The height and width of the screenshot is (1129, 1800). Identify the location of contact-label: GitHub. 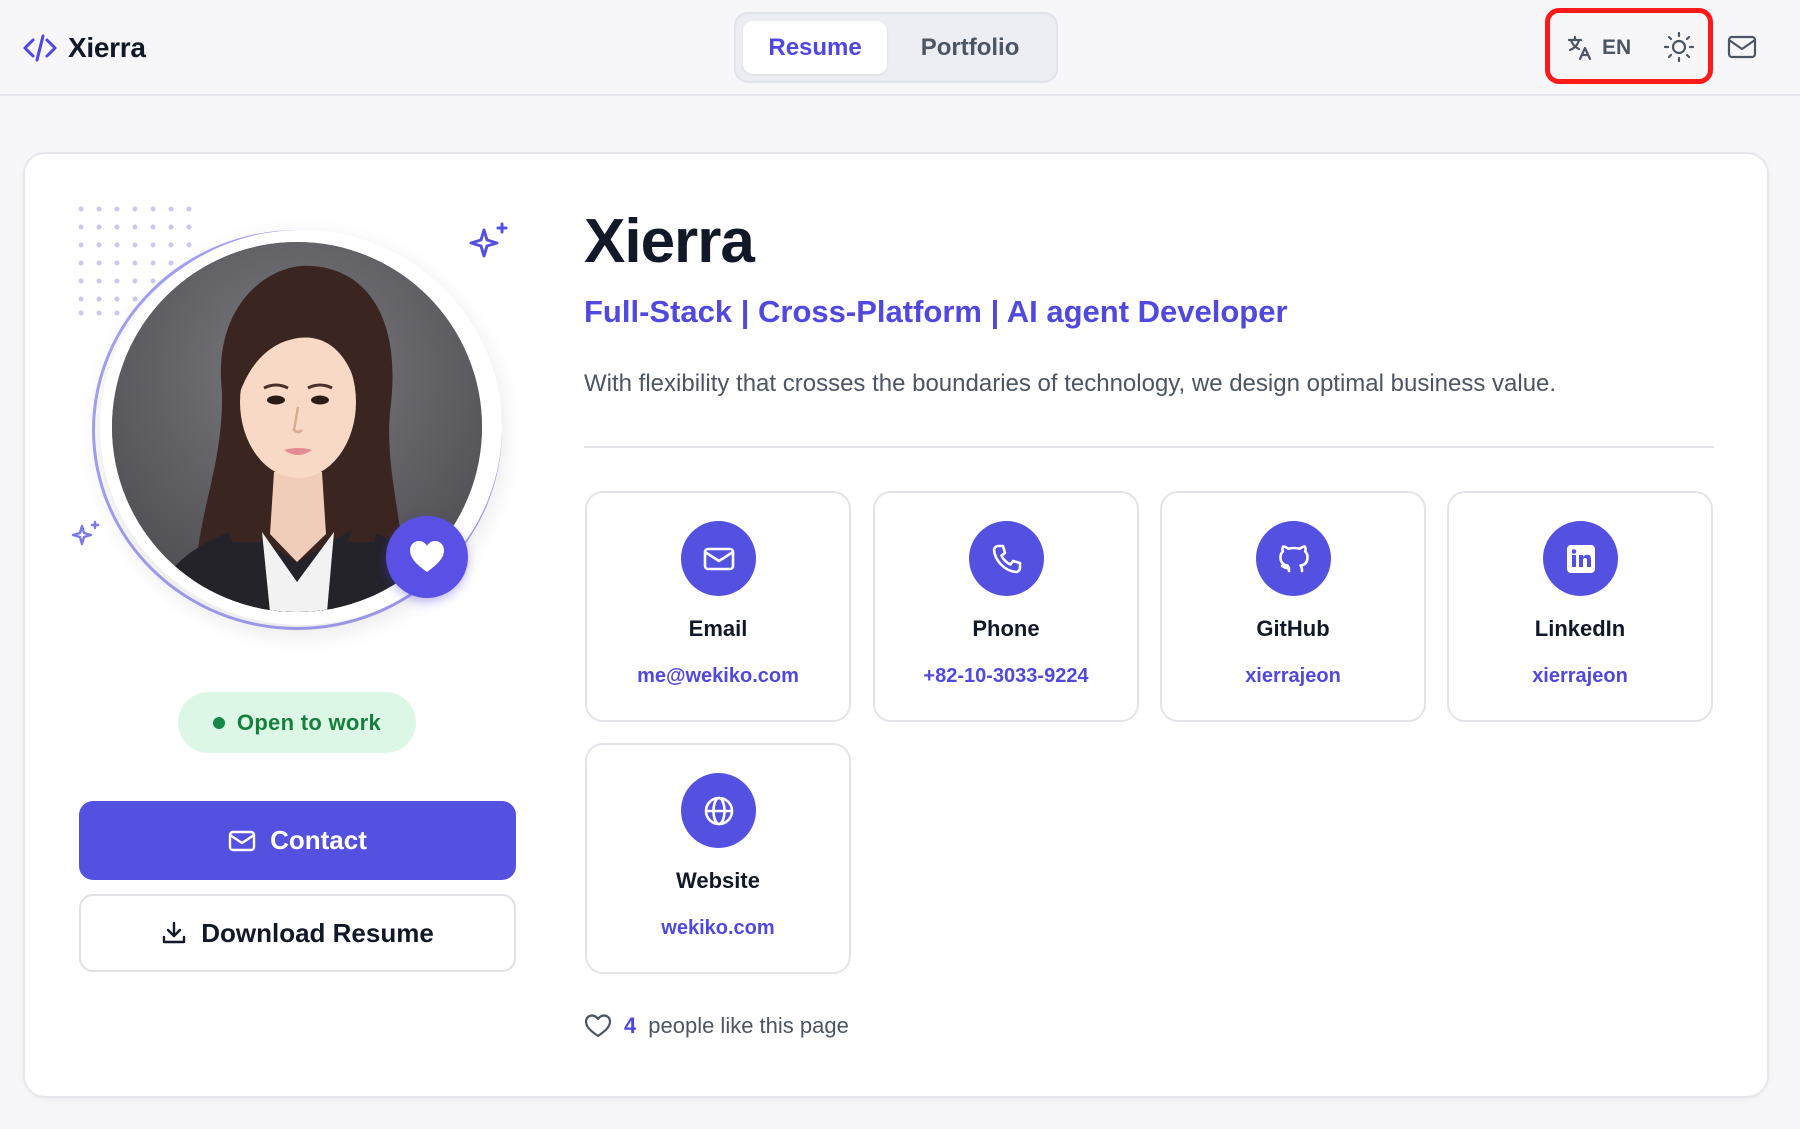
(1293, 628).